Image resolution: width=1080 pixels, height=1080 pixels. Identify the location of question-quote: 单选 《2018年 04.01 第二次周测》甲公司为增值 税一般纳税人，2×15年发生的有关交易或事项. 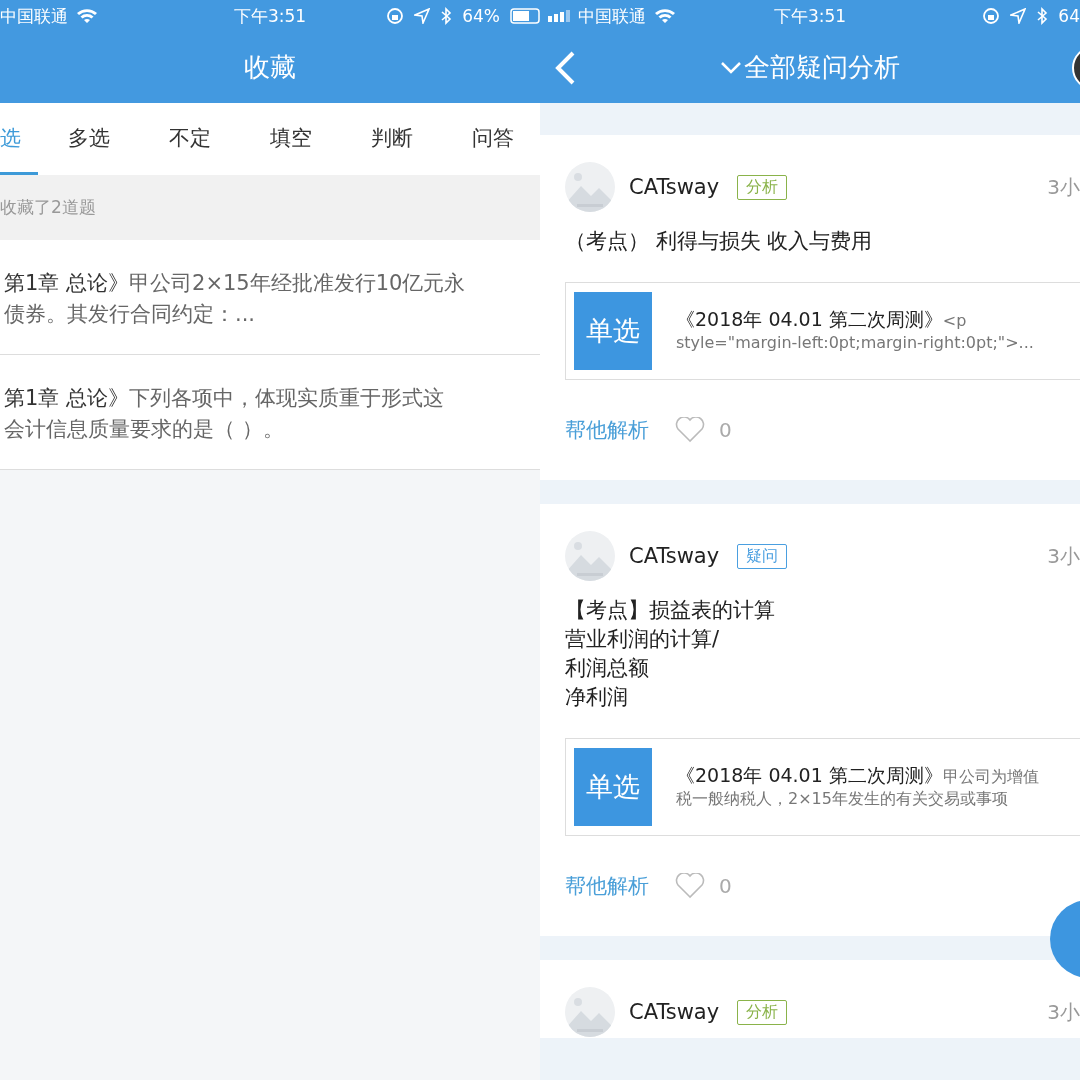
(822, 787).